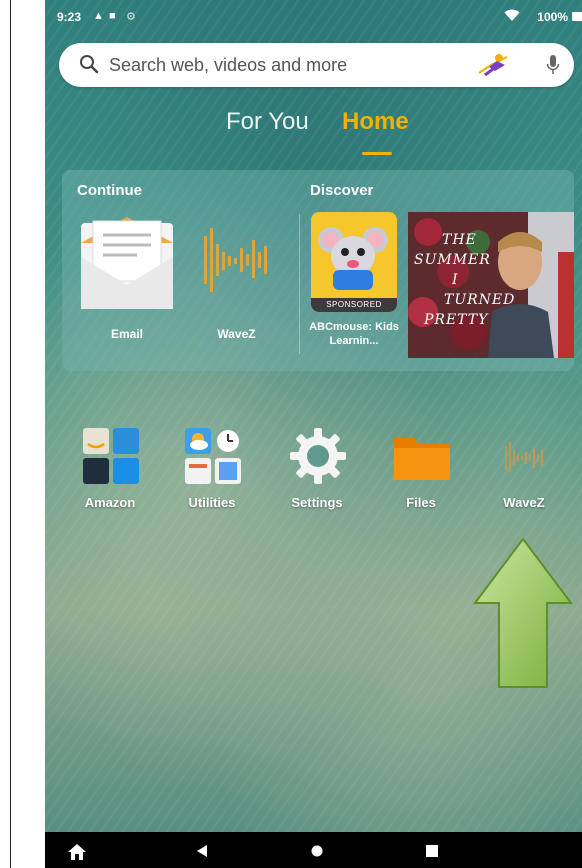 Image resolution: width=582 pixels, height=868 pixels. I want to click on search-input: Search web, videos and more, so click(228, 65).